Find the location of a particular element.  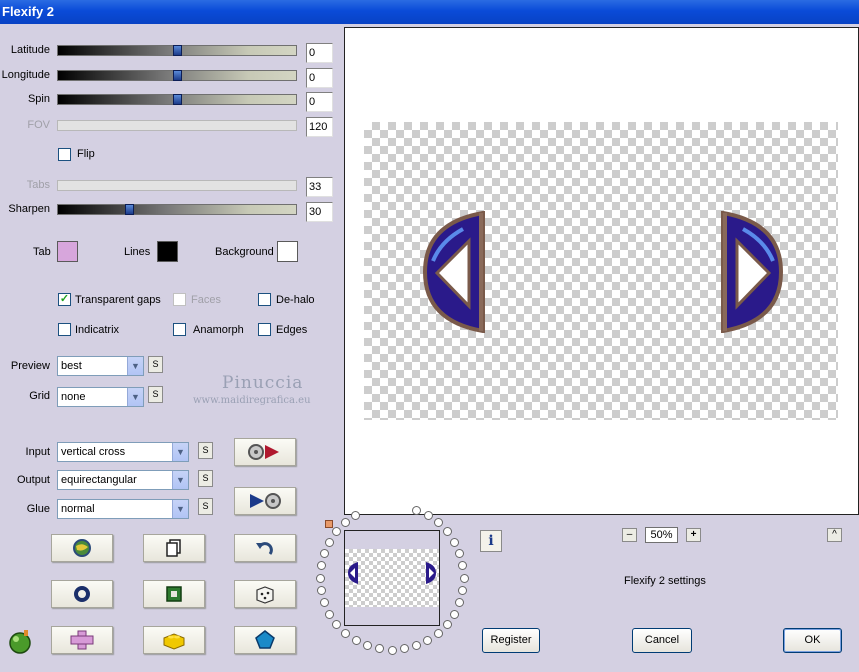

undo-arrow-icon is located at coordinates (264, 548).